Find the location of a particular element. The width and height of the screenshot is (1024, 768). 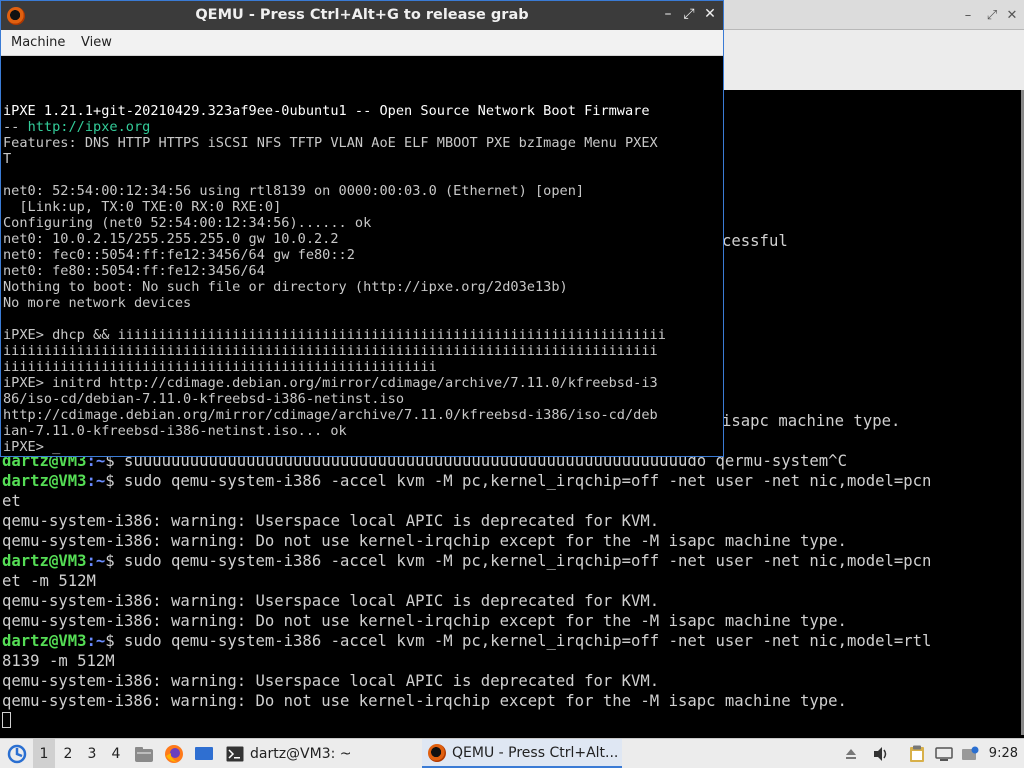

vm-console-line: [Link:up, TX:0 TXE:0 RX:0 RXE:0] is located at coordinates (142, 207).